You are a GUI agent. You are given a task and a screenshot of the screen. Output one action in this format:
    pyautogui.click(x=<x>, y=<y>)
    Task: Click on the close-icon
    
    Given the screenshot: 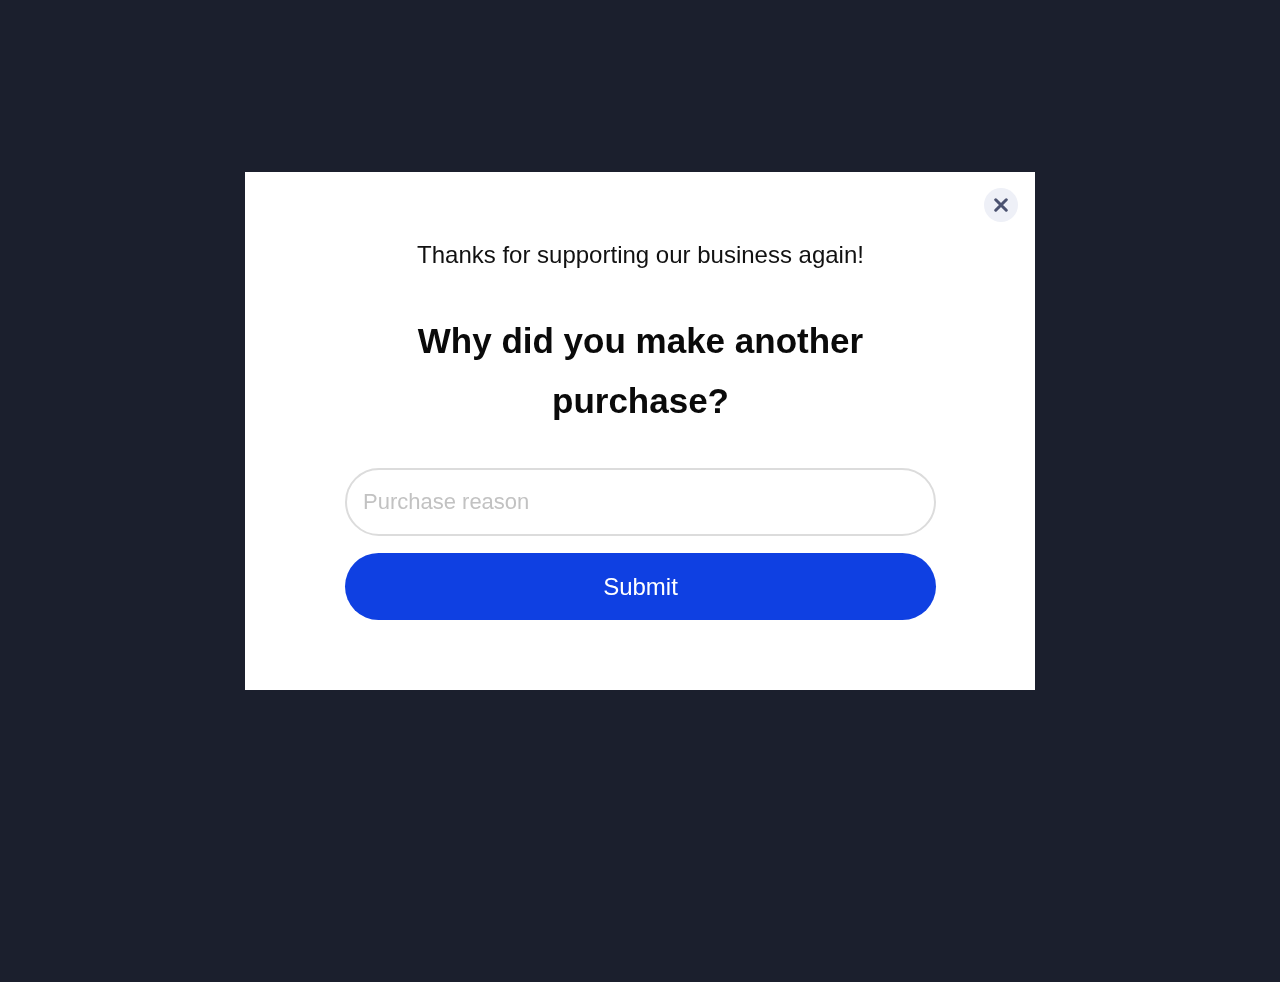 What is the action you would take?
    pyautogui.click(x=1001, y=205)
    